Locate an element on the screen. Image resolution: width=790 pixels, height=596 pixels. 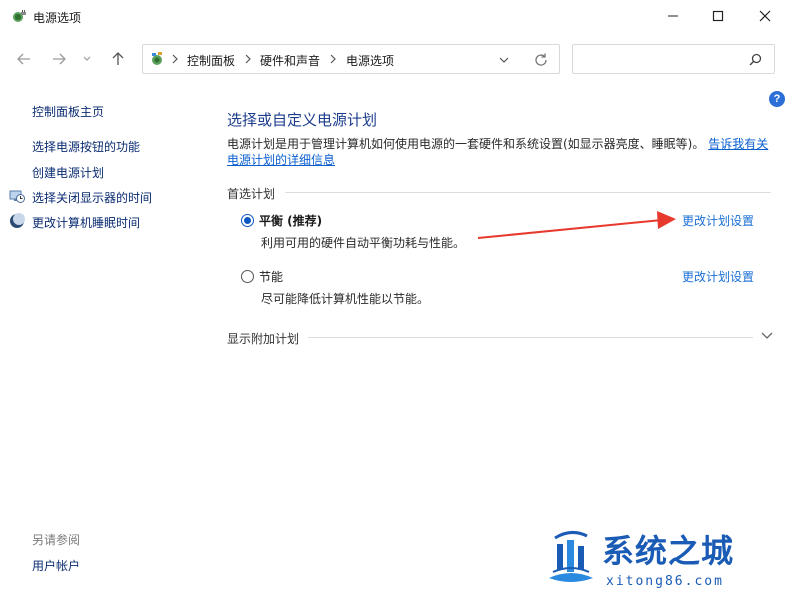
arrow-left-icon is located at coordinates (23, 59).